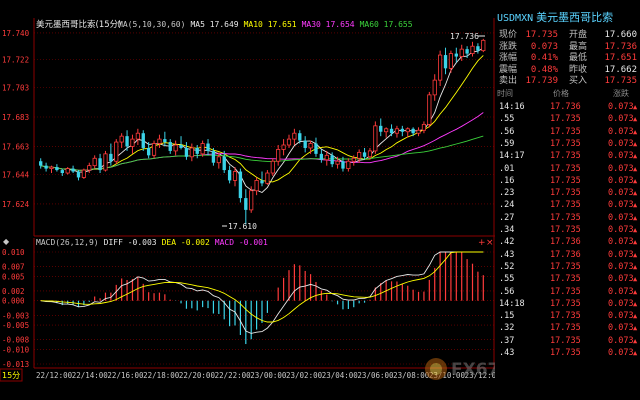 Image resolution: width=640 pixels, height=400 pixels. Describe the element at coordinates (304, 375) in the screenshot. I see `time-label: 23/02:00` at that location.